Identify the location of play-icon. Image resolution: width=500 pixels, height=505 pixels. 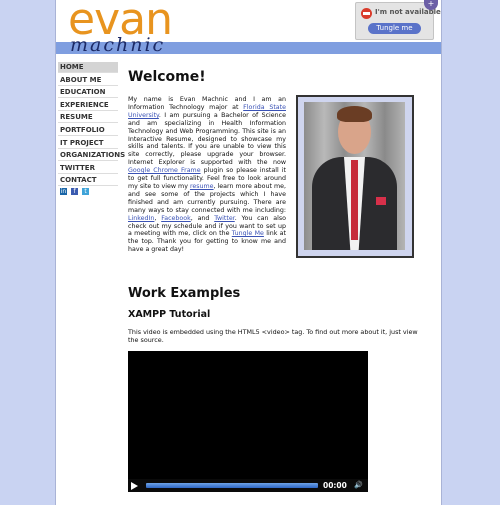
(134, 486).